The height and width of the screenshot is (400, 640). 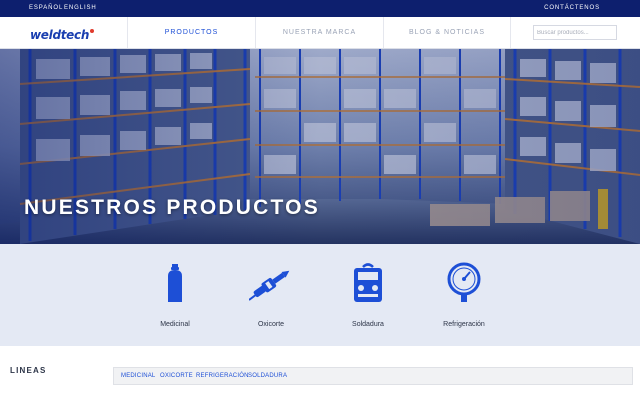 I want to click on pressure-gauge-icon, so click(x=464, y=282).